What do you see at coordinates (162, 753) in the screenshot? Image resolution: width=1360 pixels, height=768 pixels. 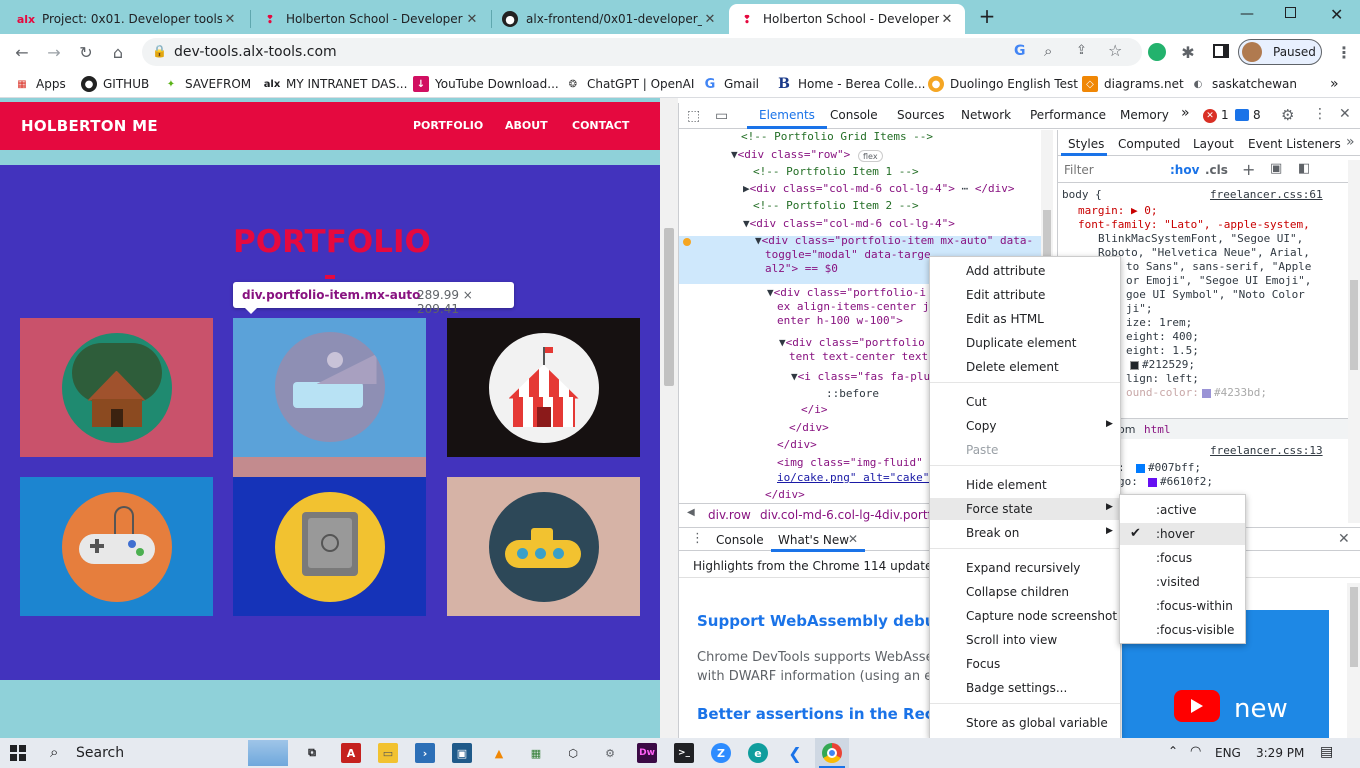 I see `taskbar-search: ⌕ Search` at bounding box center [162, 753].